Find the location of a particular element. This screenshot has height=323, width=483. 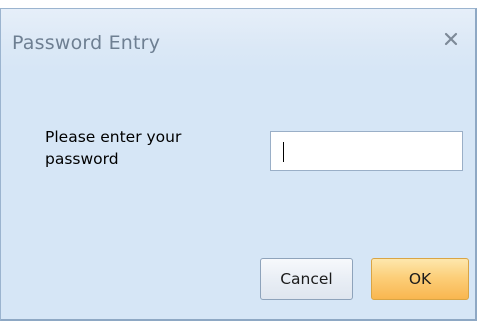

close-button is located at coordinates (451, 39).